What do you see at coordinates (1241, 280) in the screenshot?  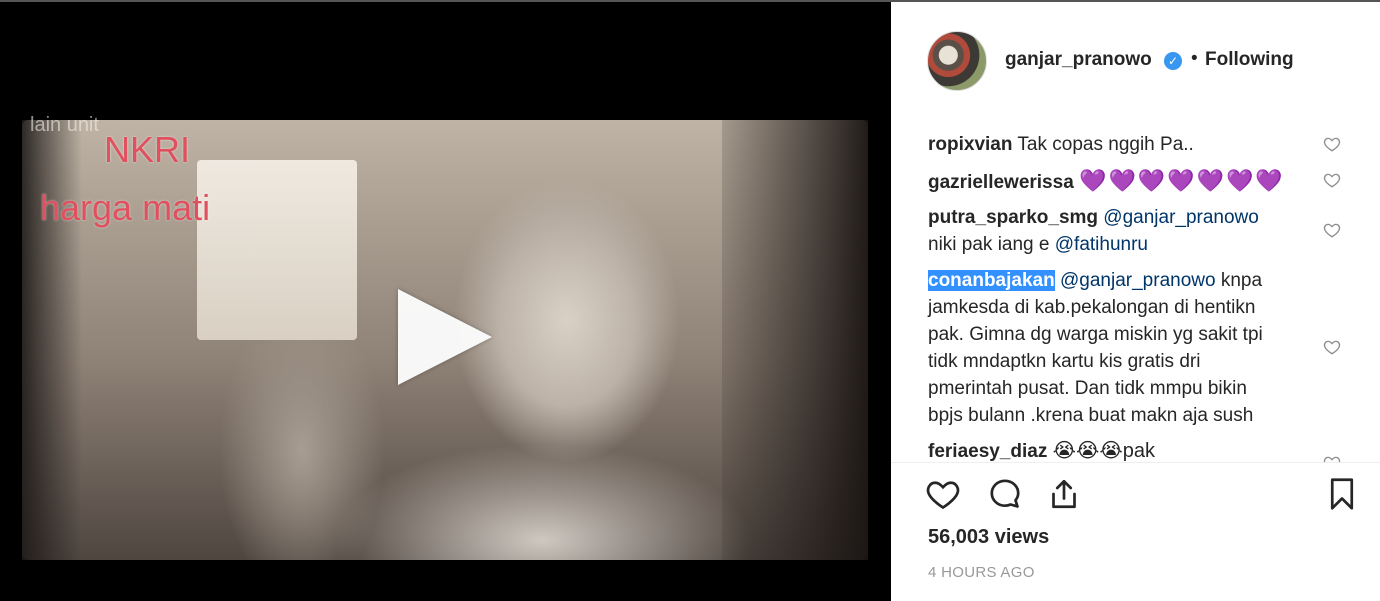 I see `comment-text: knpa` at bounding box center [1241, 280].